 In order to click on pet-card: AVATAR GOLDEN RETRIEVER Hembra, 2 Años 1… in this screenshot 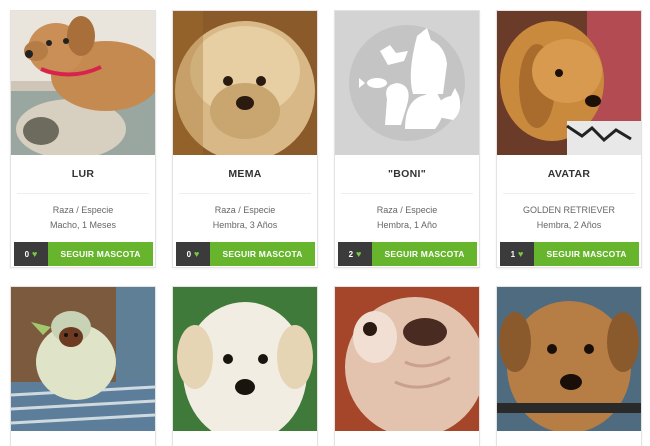, I will do `click(569, 139)`.